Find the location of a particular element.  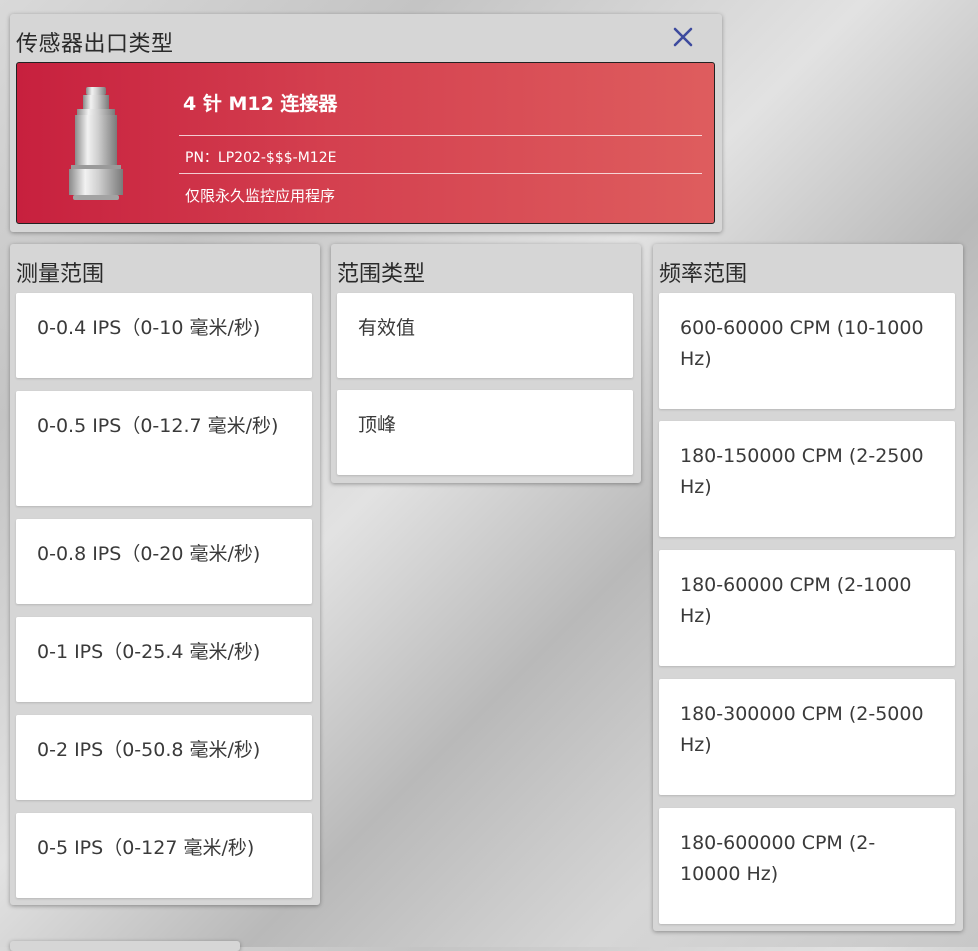

column-title: 测量范围 is located at coordinates (60, 274).